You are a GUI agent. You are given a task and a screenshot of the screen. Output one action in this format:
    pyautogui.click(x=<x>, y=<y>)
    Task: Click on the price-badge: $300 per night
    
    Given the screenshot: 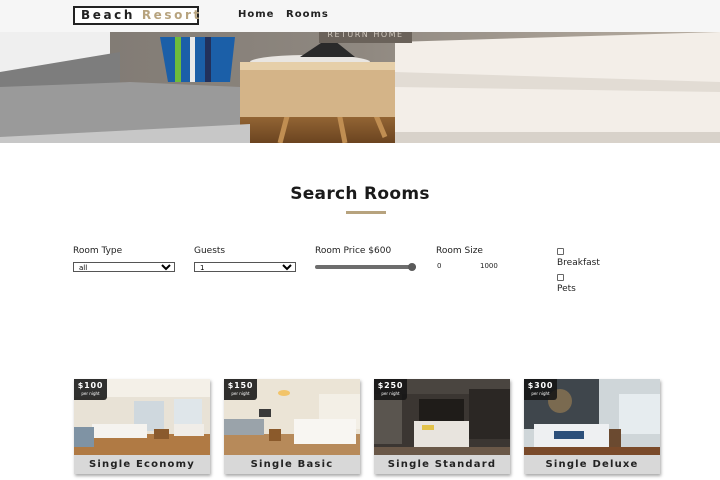 What is the action you would take?
    pyautogui.click(x=540, y=389)
    